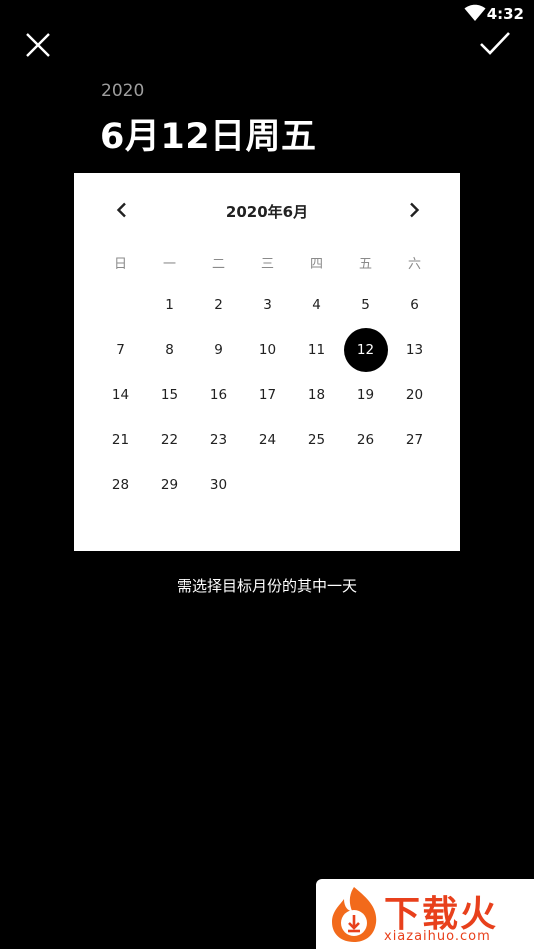 The width and height of the screenshot is (534, 949). I want to click on weekday-label: 三, so click(267, 264).